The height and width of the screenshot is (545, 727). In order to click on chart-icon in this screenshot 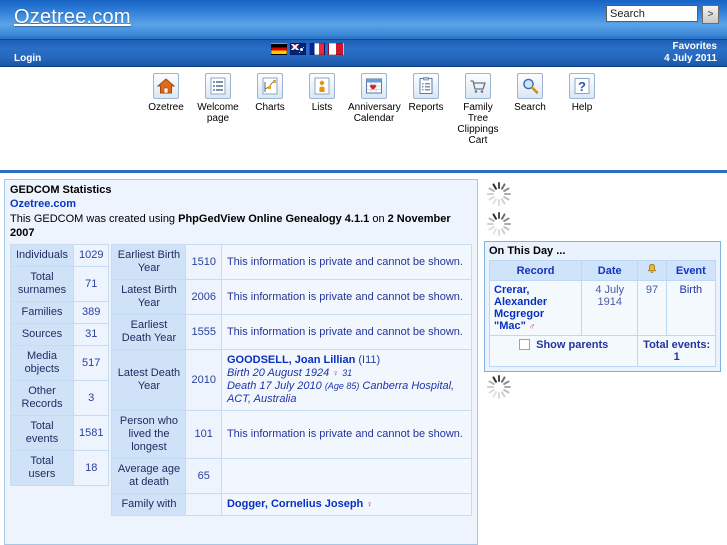, I will do `click(270, 86)`.